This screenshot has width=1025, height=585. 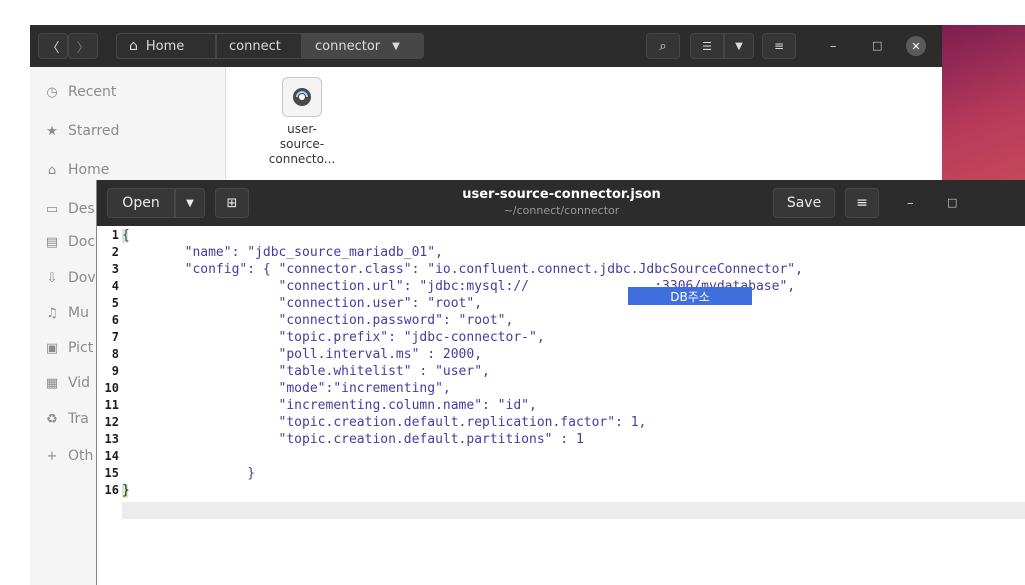 What do you see at coordinates (302, 303) in the screenshot?
I see `code-line: "connection.user": "root",` at bounding box center [302, 303].